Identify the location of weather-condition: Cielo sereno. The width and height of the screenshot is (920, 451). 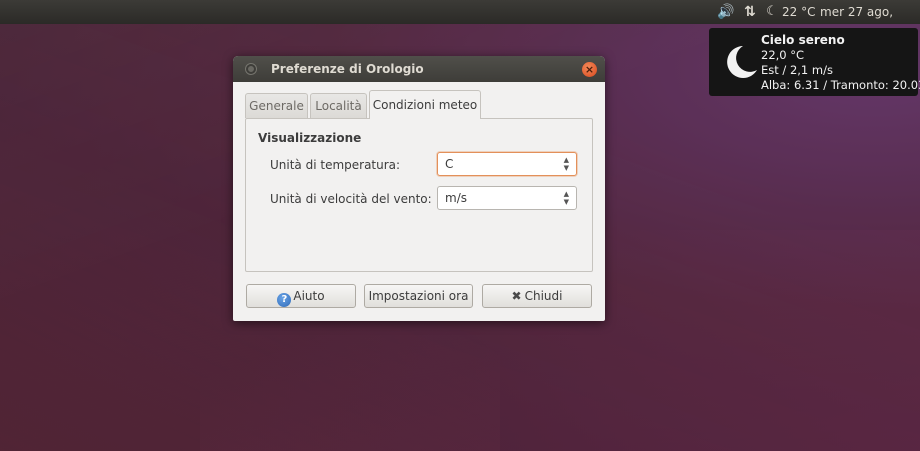
(803, 40).